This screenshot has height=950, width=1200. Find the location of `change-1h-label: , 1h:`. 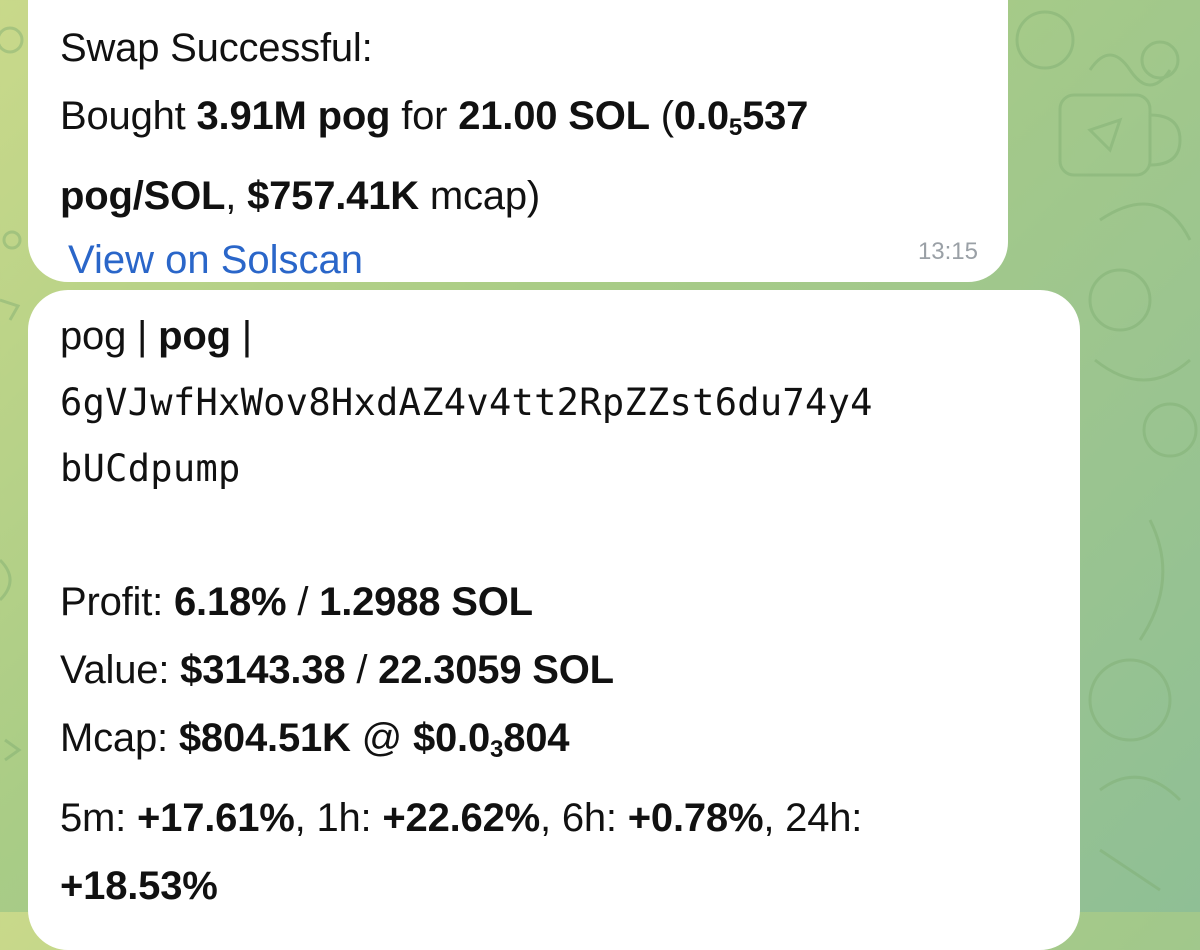

change-1h-label: , 1h: is located at coordinates (338, 818).